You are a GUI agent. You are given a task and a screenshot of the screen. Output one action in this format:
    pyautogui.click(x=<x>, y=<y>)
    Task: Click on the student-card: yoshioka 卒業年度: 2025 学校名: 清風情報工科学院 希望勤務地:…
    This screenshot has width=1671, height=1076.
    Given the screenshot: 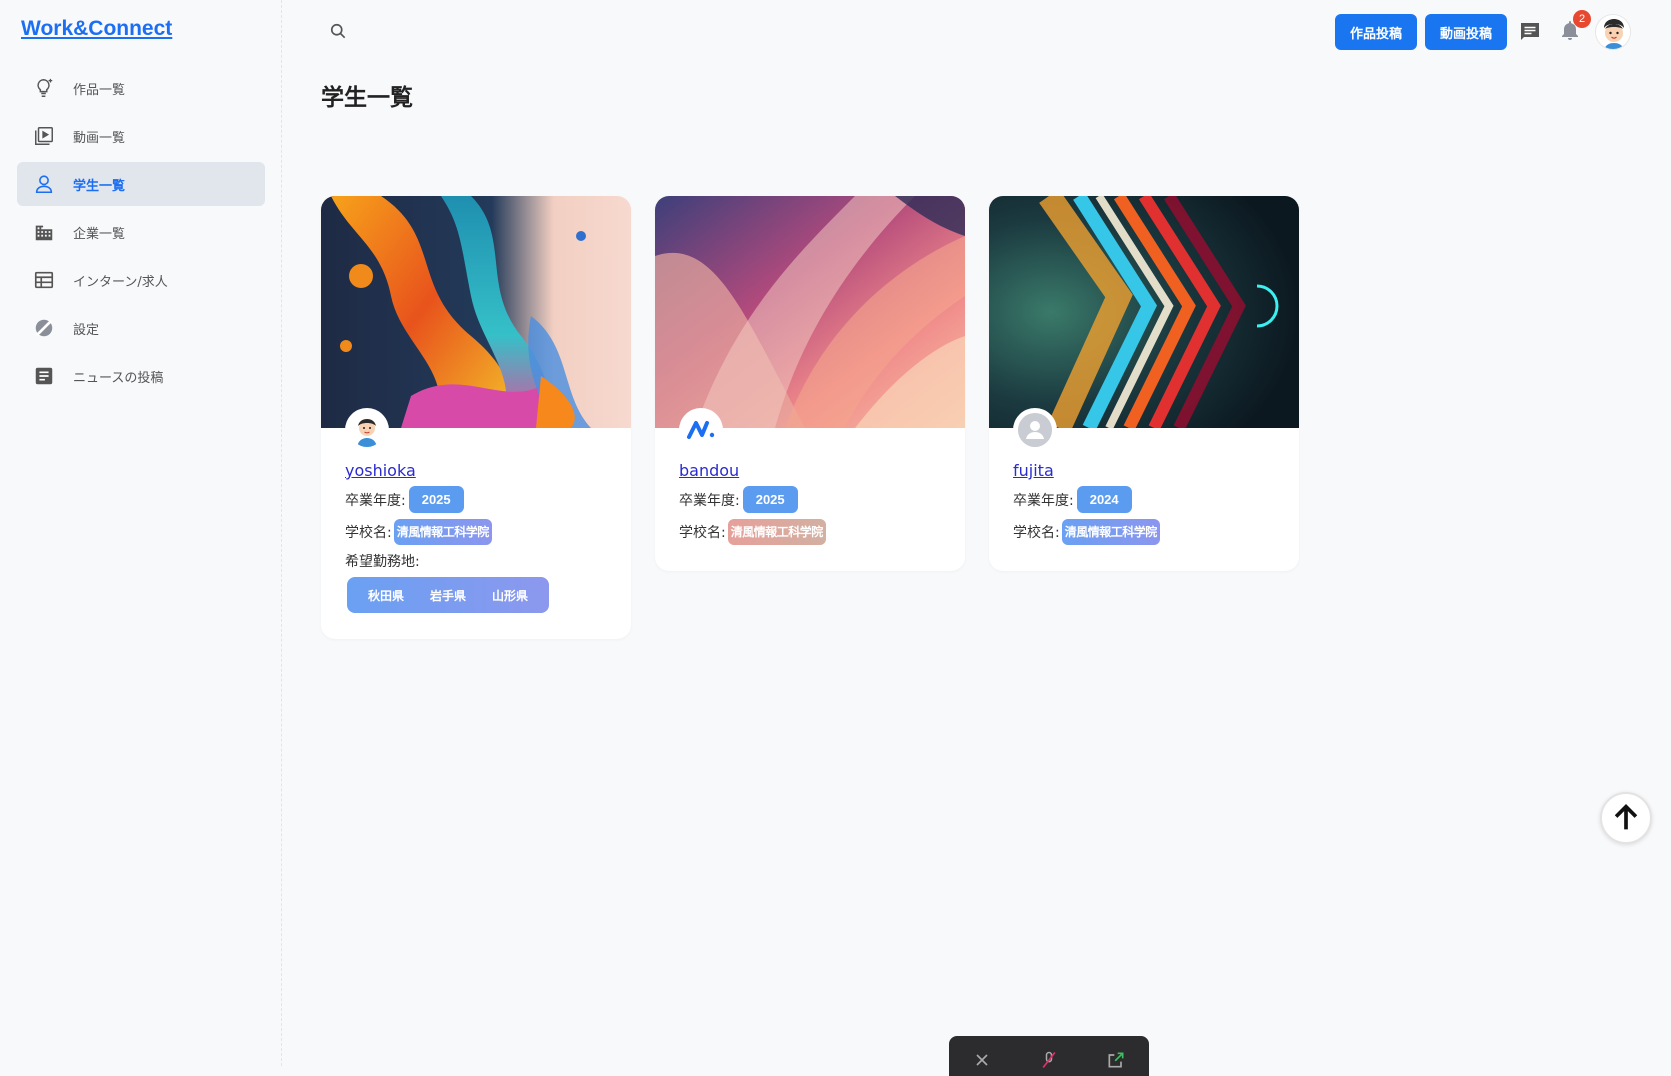 What is the action you would take?
    pyautogui.click(x=476, y=417)
    